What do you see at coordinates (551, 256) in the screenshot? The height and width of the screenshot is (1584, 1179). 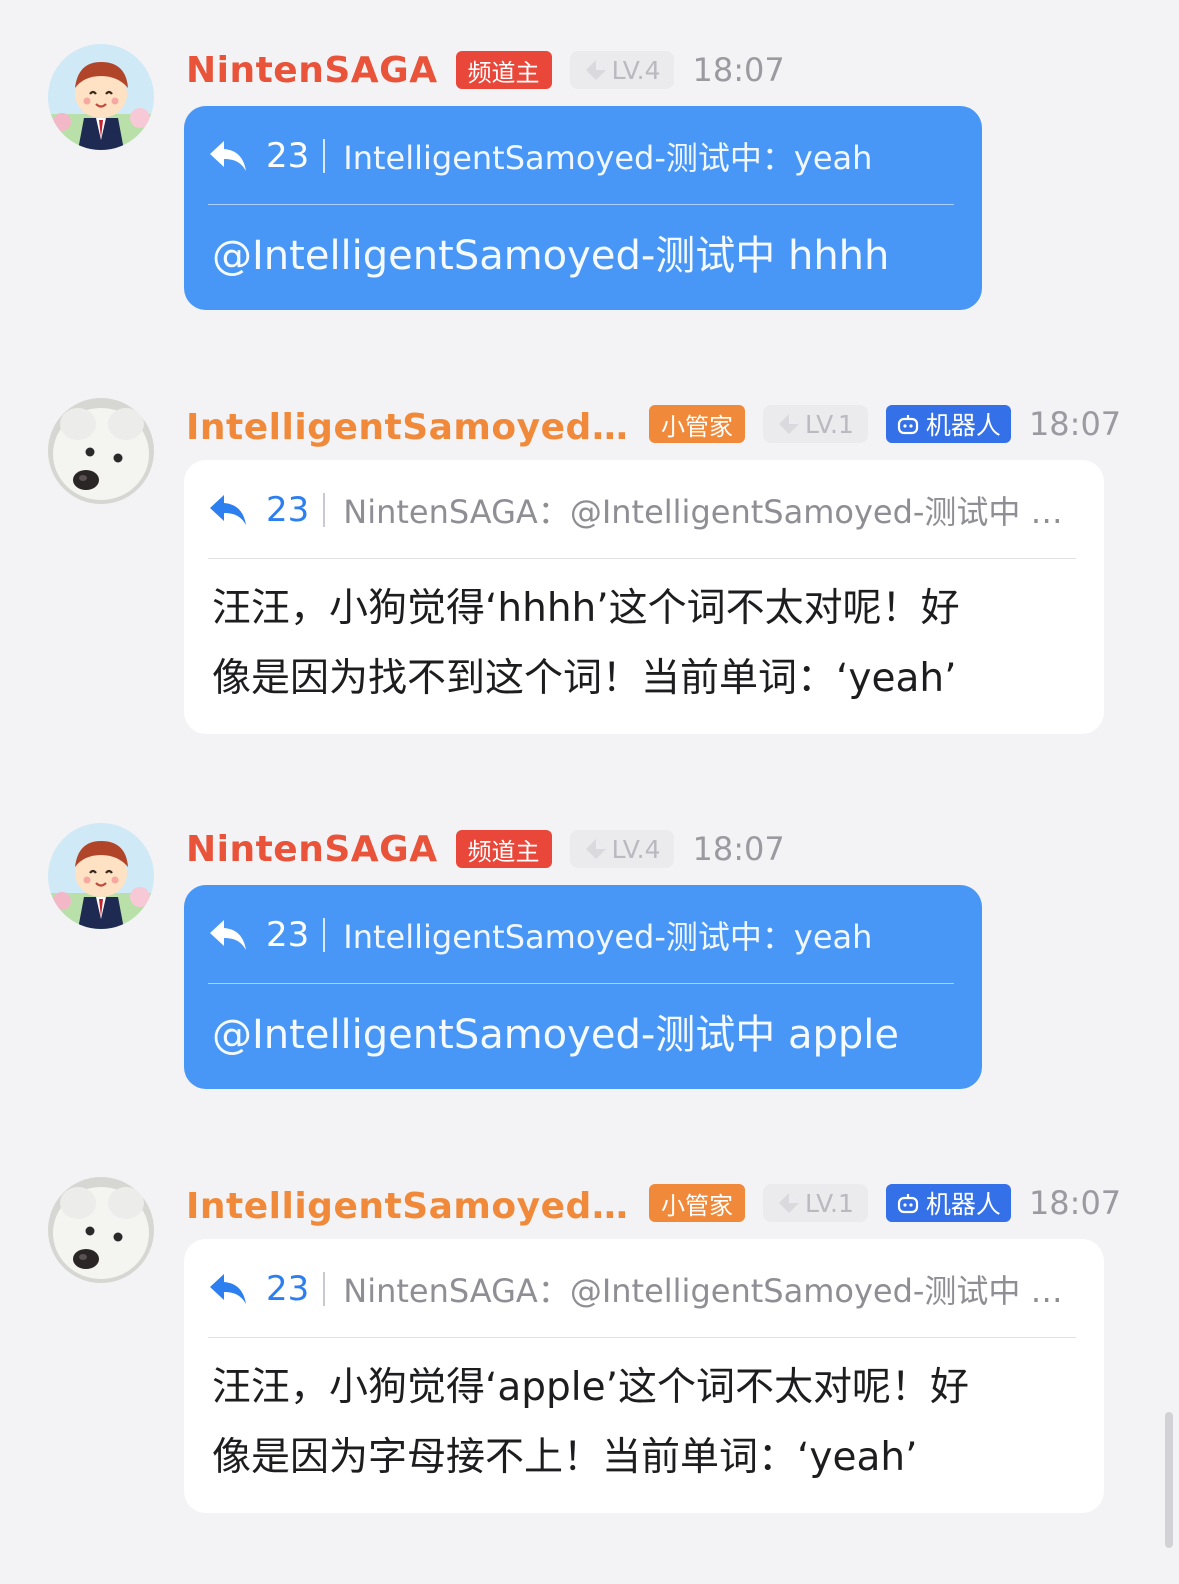 I see `message-text: @IntelligentSamoyed-测试中 hhhh` at bounding box center [551, 256].